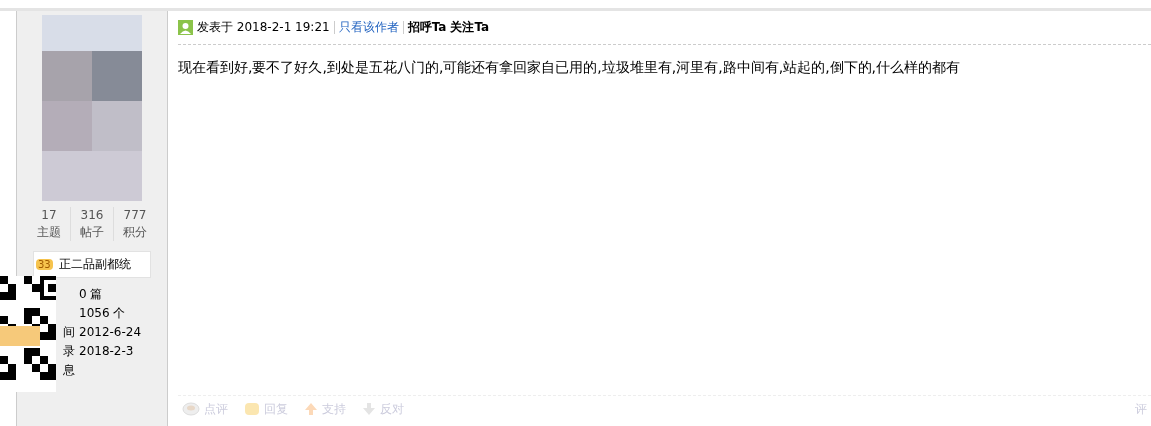  What do you see at coordinates (369, 409) in the screenshot?
I see `down-arrow-icon` at bounding box center [369, 409].